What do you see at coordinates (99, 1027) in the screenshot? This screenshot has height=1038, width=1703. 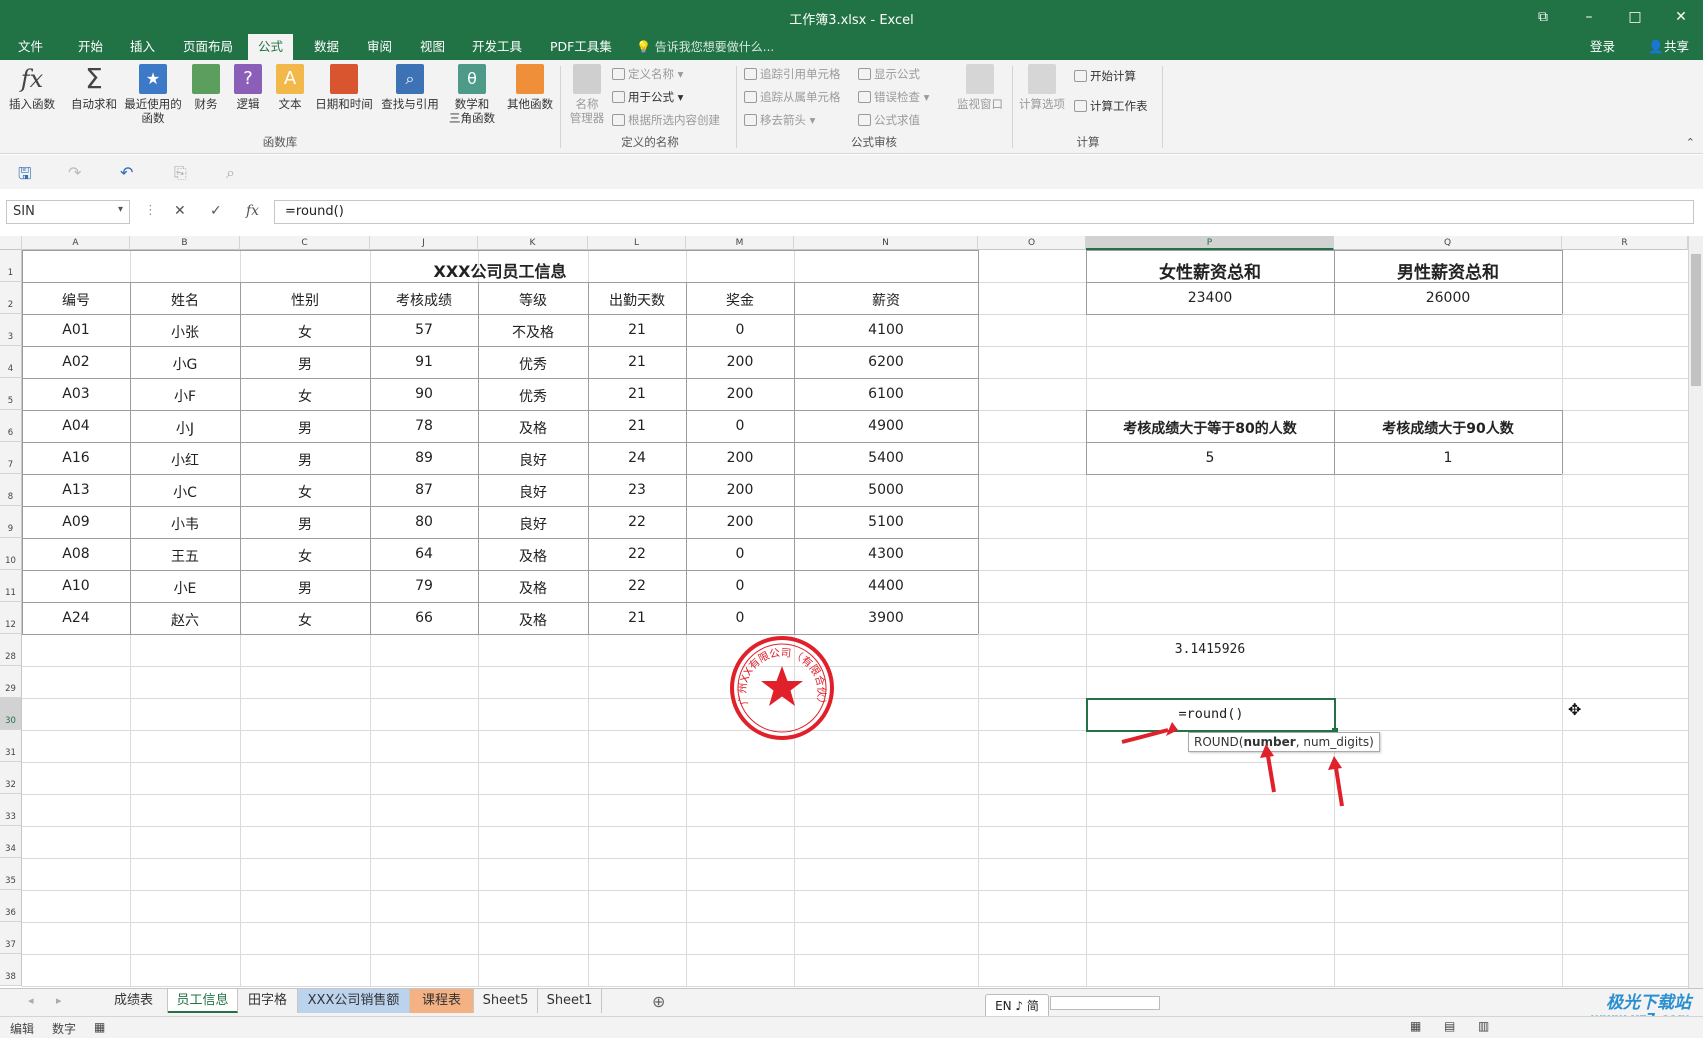 I see `macro-record-icon: ▦` at bounding box center [99, 1027].